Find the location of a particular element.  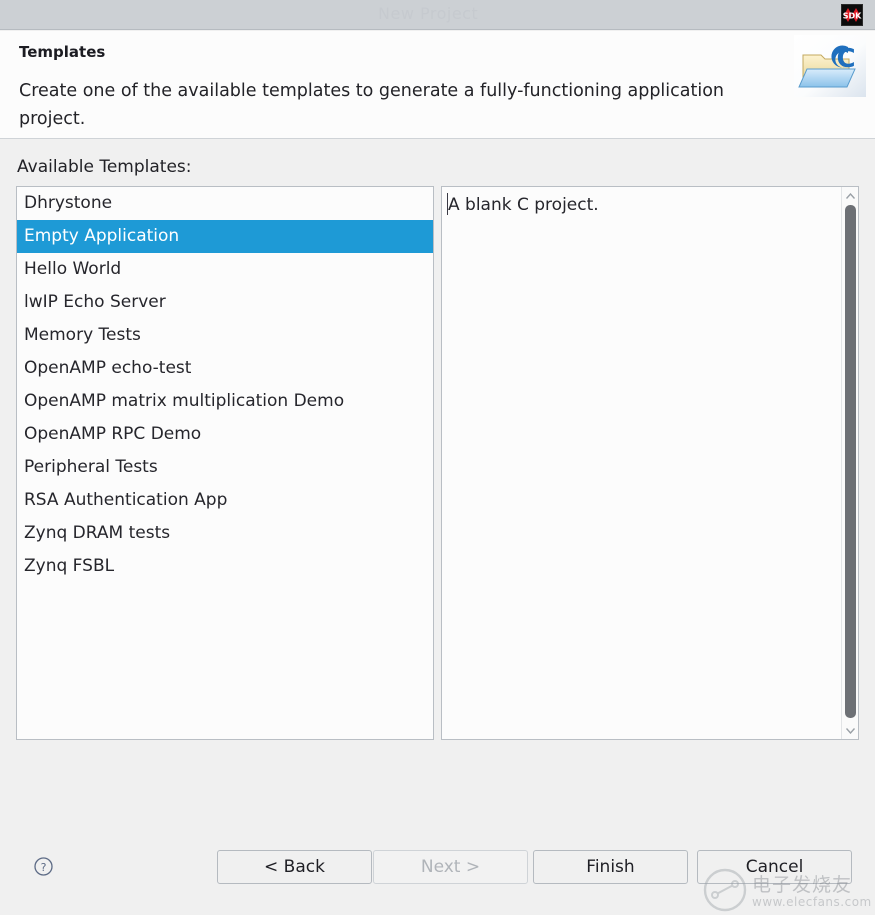

list-item: OpenAMP echo-test is located at coordinates (225, 368).